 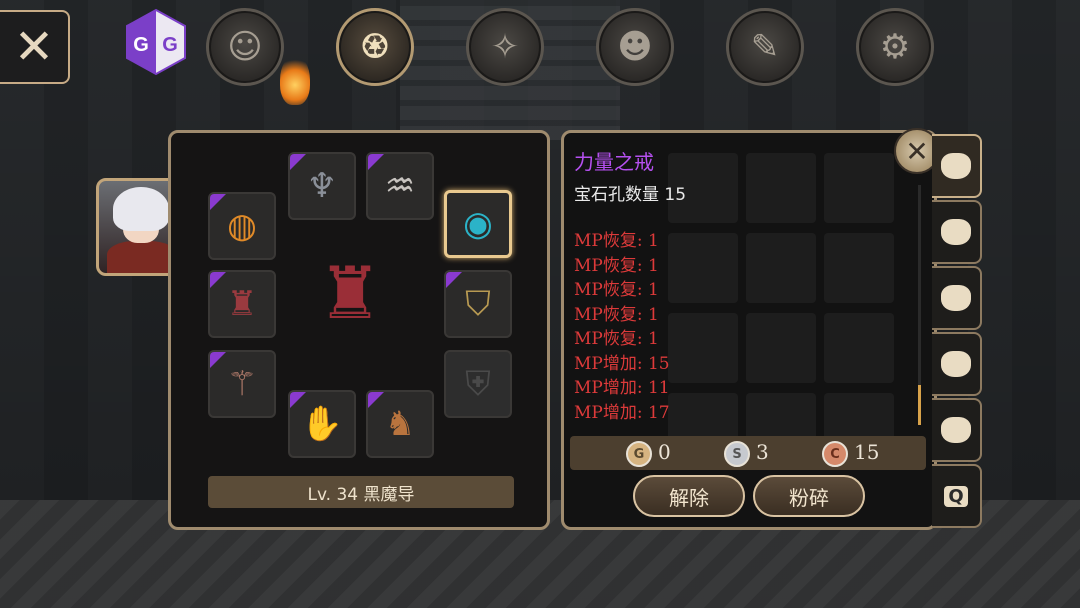 I want to click on character-paperdoll: ♜, so click(x=350, y=293).